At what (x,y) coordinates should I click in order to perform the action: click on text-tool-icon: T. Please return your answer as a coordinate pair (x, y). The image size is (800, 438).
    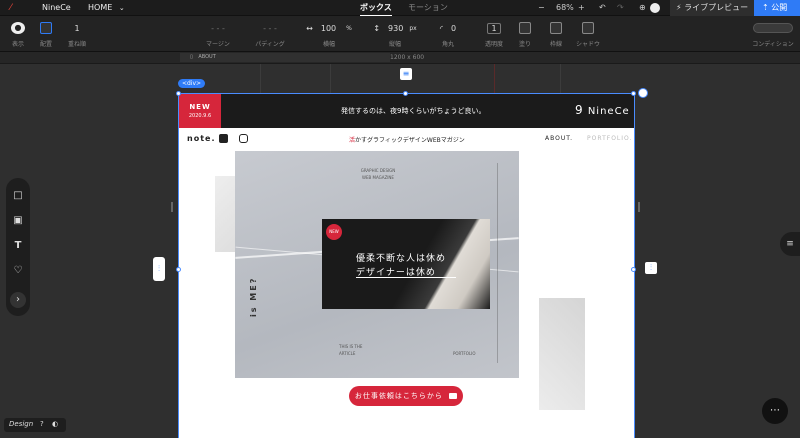
    Looking at the image, I should click on (18, 246).